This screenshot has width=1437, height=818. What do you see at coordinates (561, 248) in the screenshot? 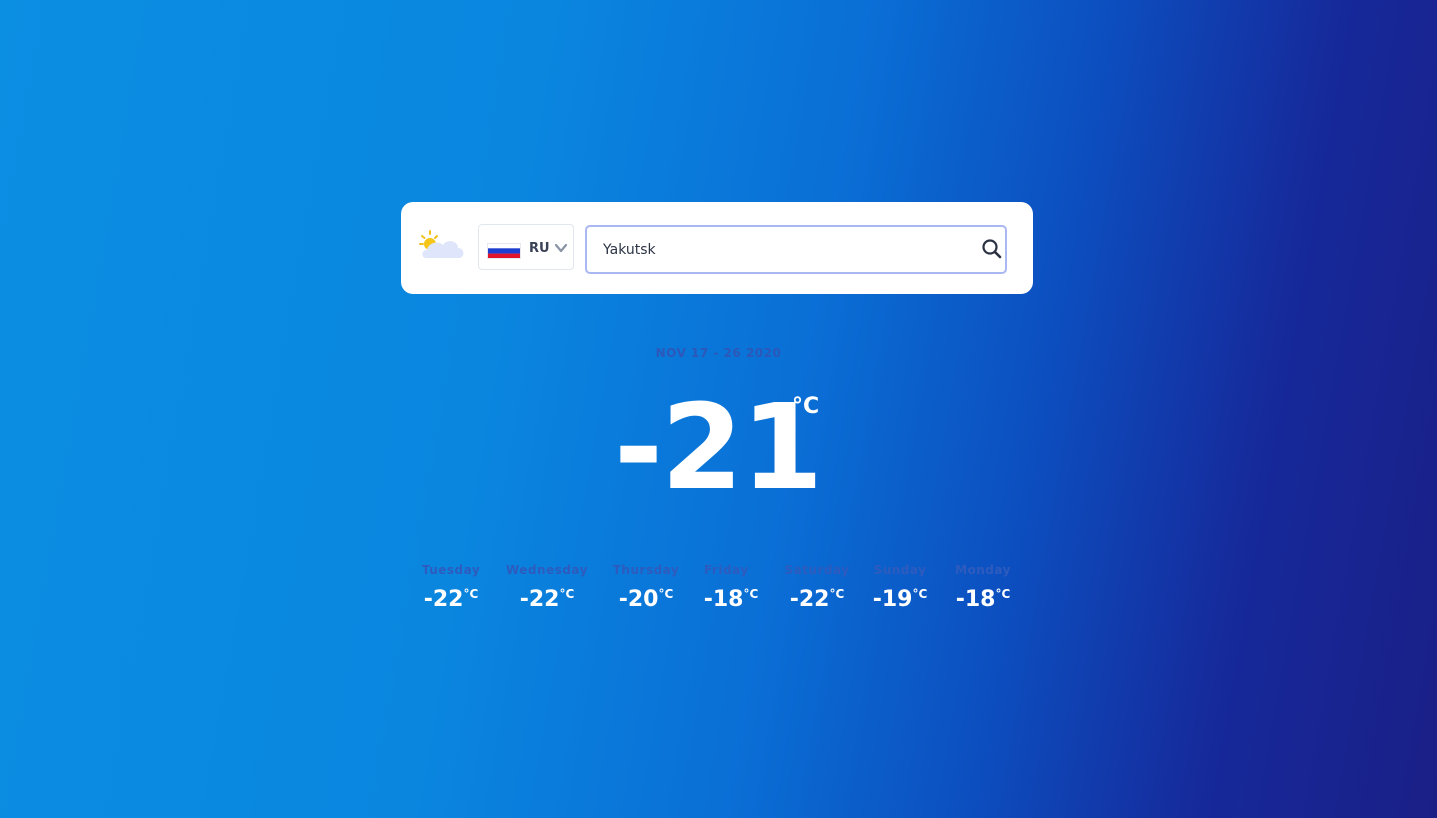
I see `chevron-down-icon` at bounding box center [561, 248].